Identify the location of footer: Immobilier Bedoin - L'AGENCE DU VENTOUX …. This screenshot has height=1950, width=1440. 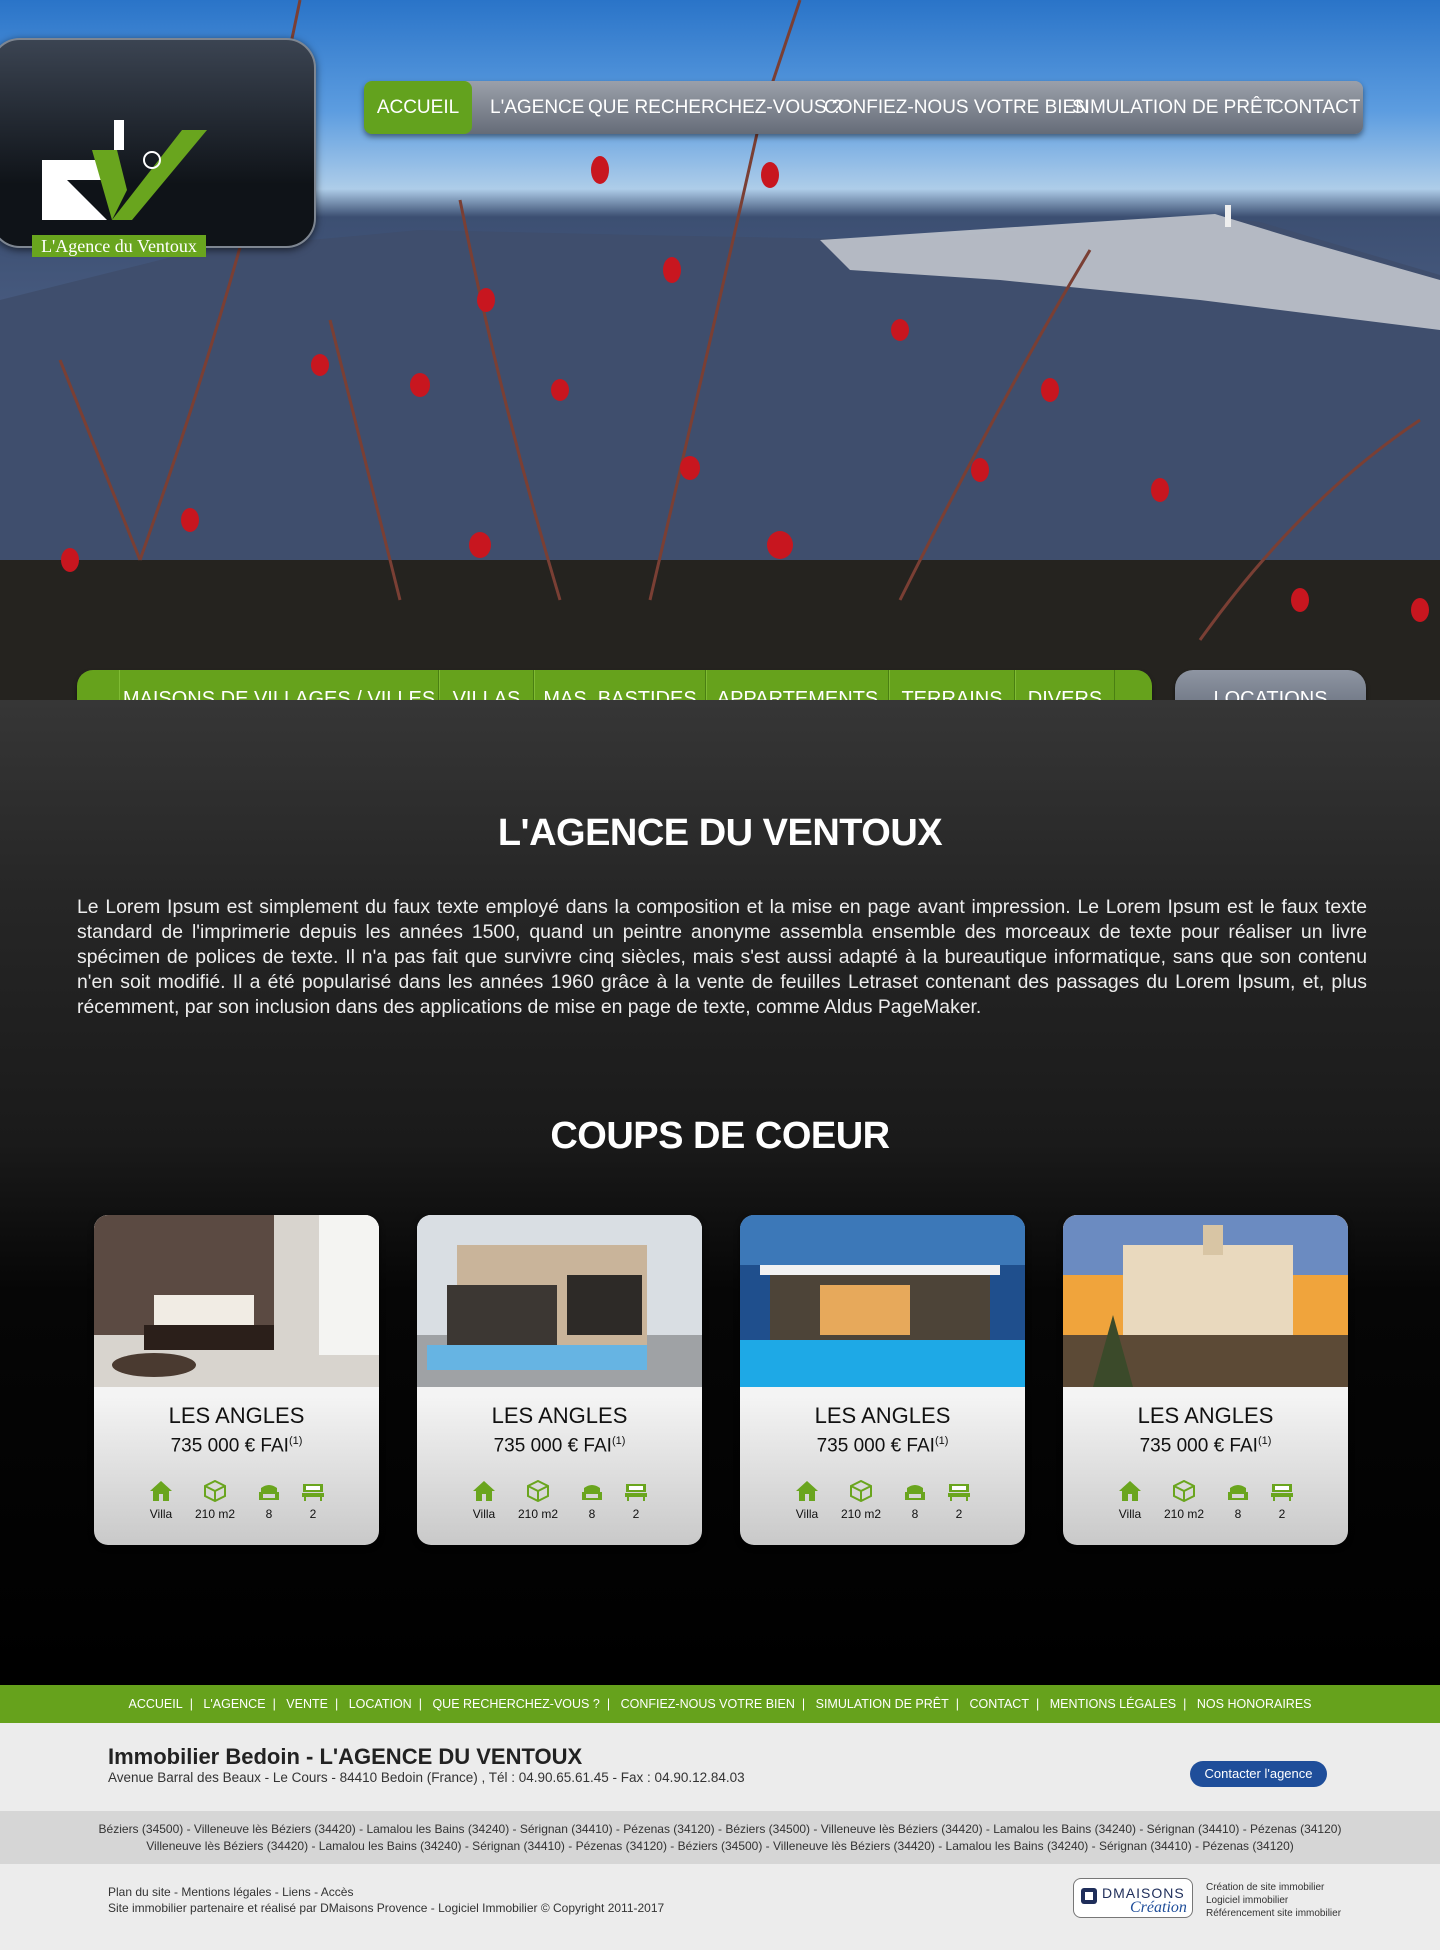
(720, 1836).